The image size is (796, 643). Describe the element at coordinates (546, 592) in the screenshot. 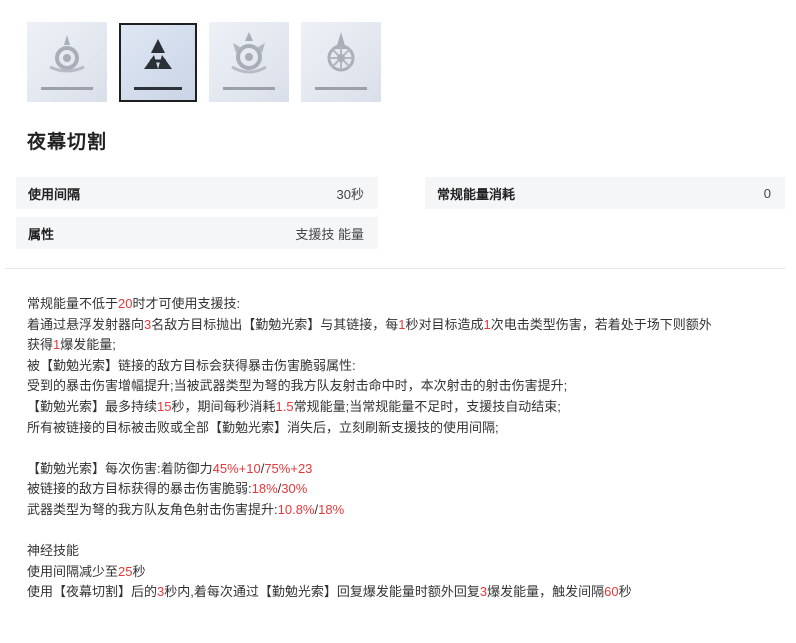

I see `description-text: 爆发能量，触发间隔` at that location.